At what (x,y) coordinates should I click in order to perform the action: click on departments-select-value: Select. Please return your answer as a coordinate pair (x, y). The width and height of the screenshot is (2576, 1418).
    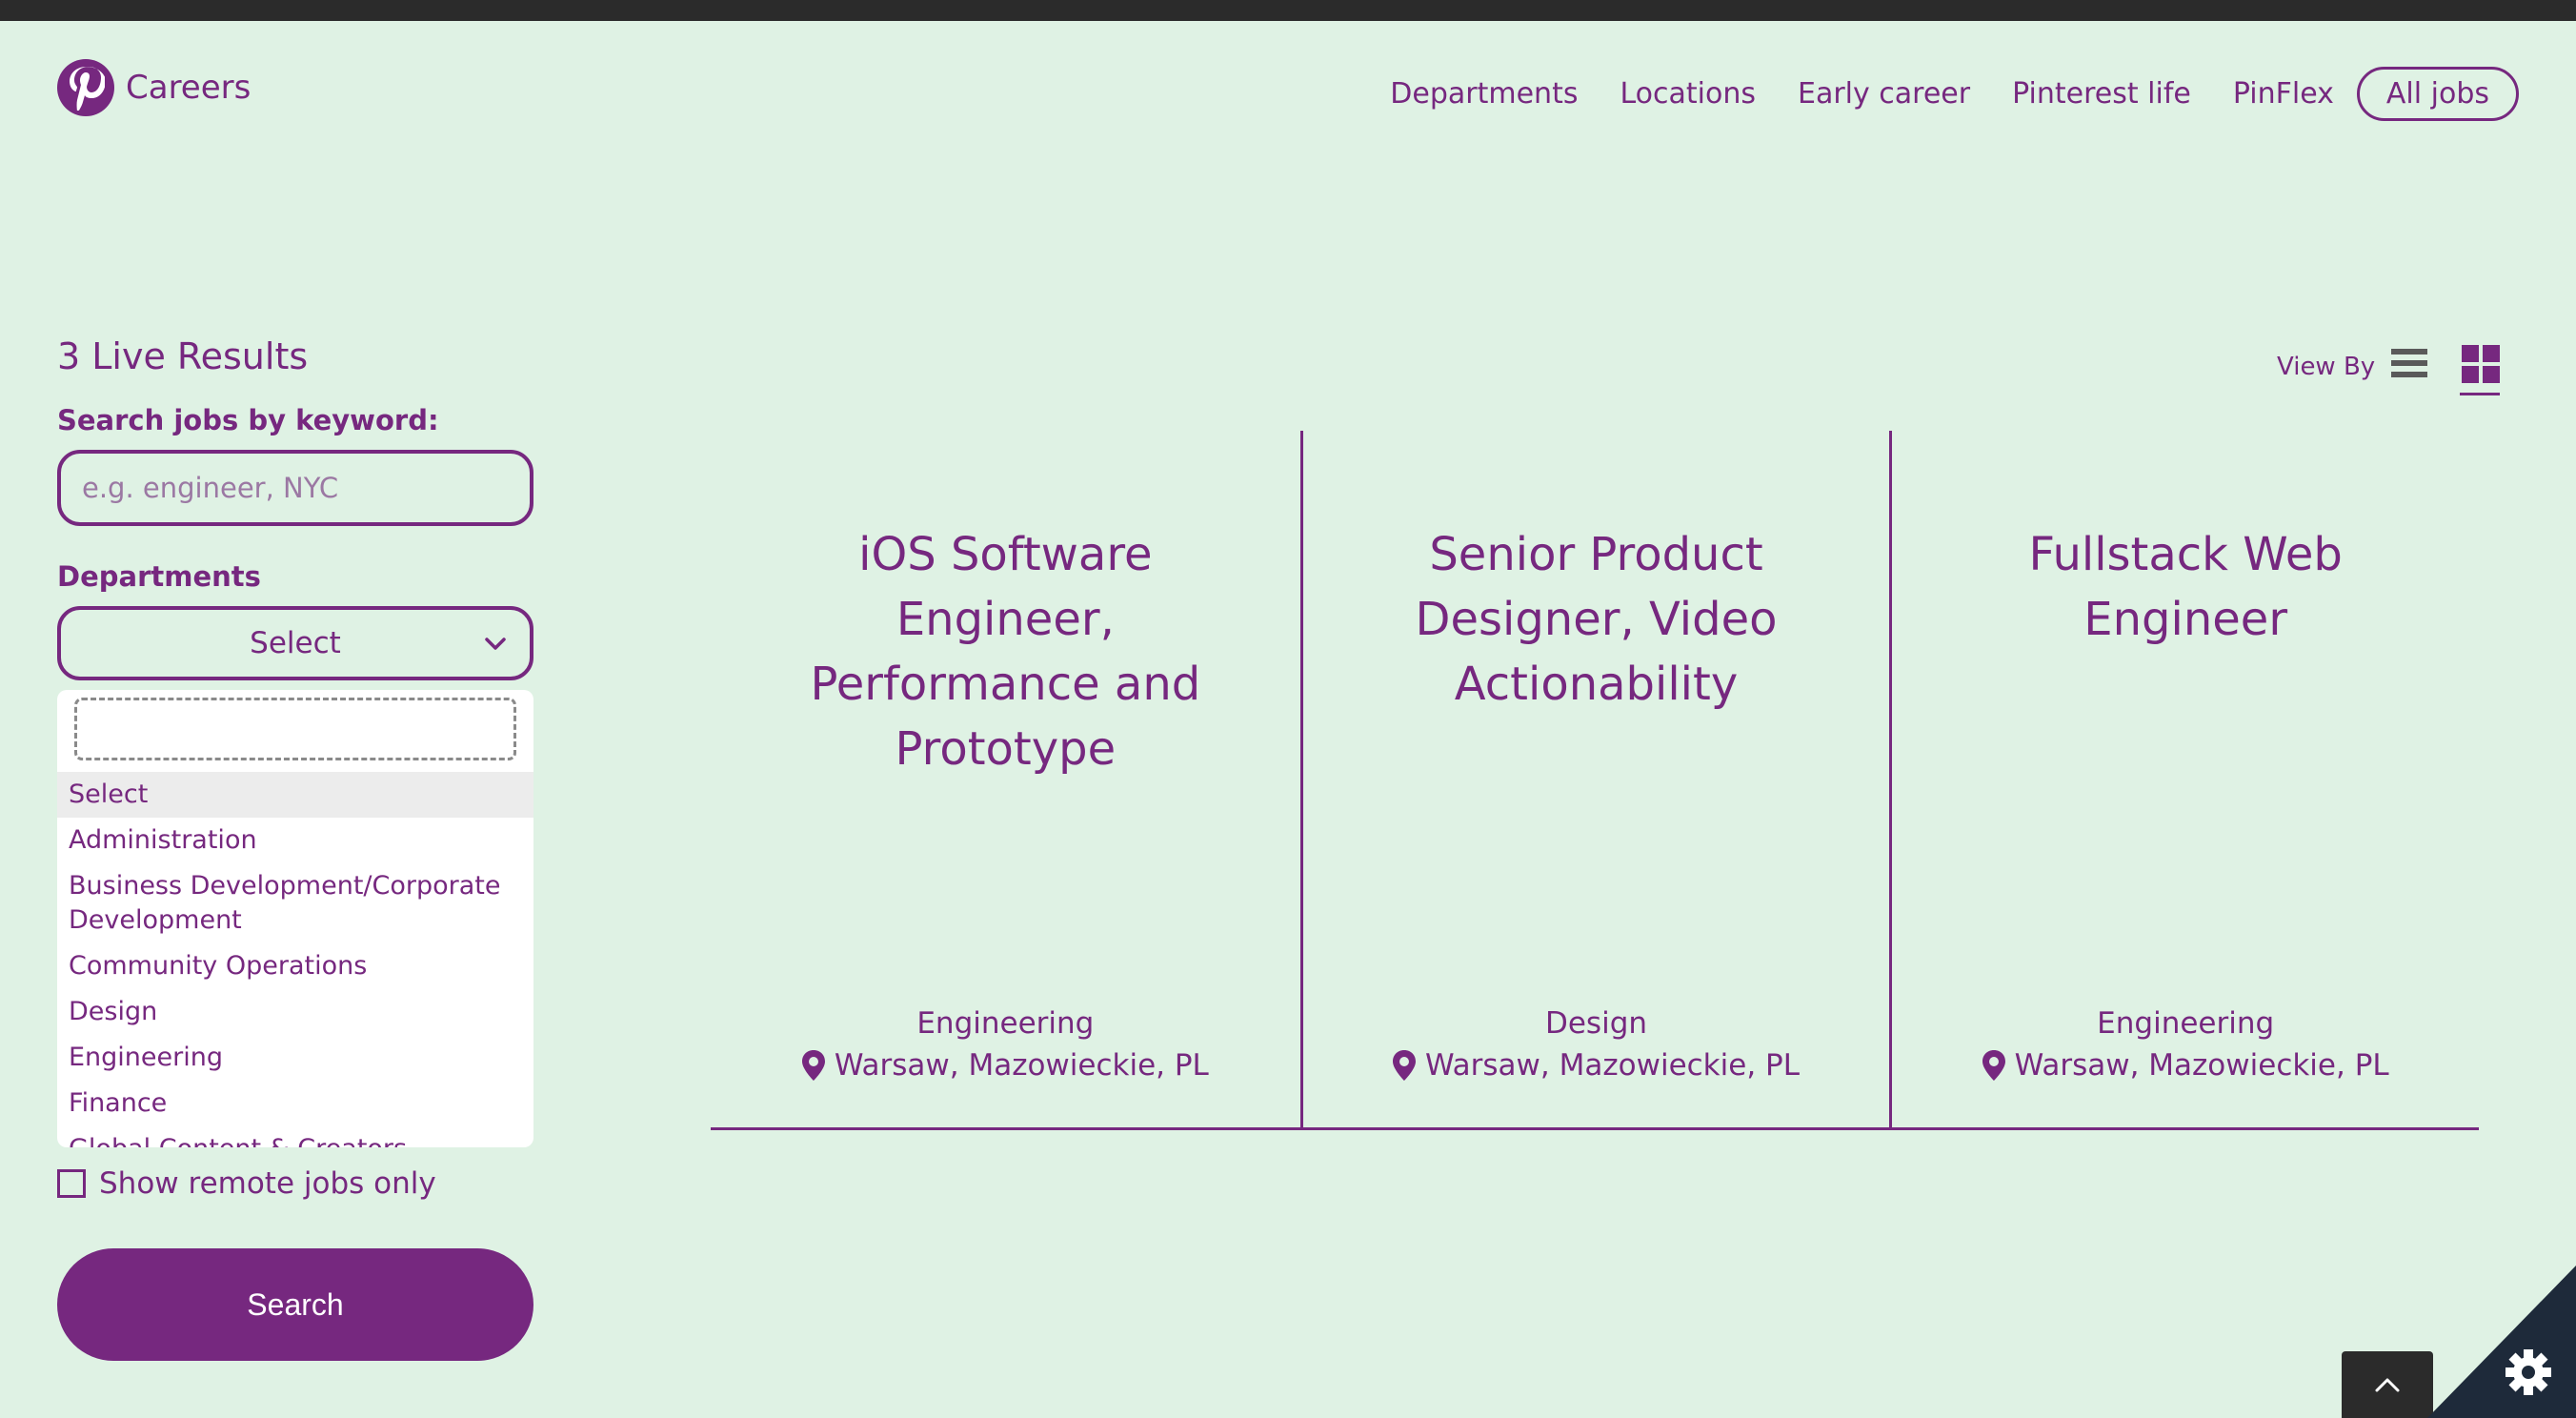
    Looking at the image, I should click on (296, 643).